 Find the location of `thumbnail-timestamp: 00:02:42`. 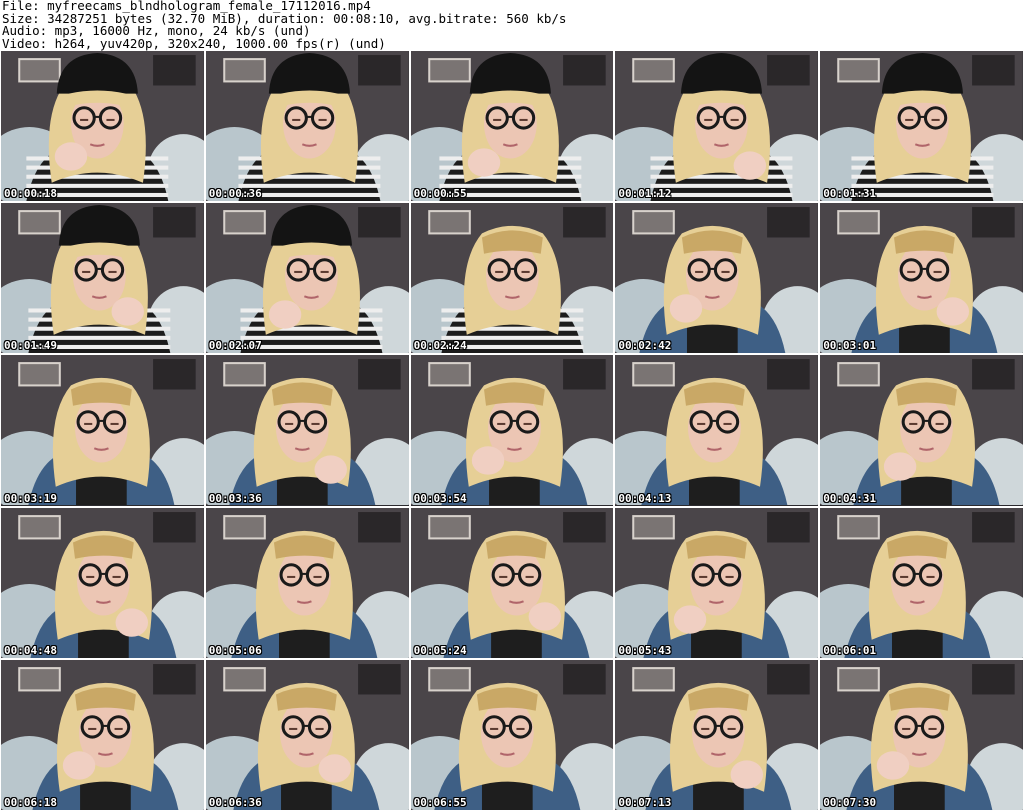

thumbnail-timestamp: 00:02:42 is located at coordinates (645, 346).